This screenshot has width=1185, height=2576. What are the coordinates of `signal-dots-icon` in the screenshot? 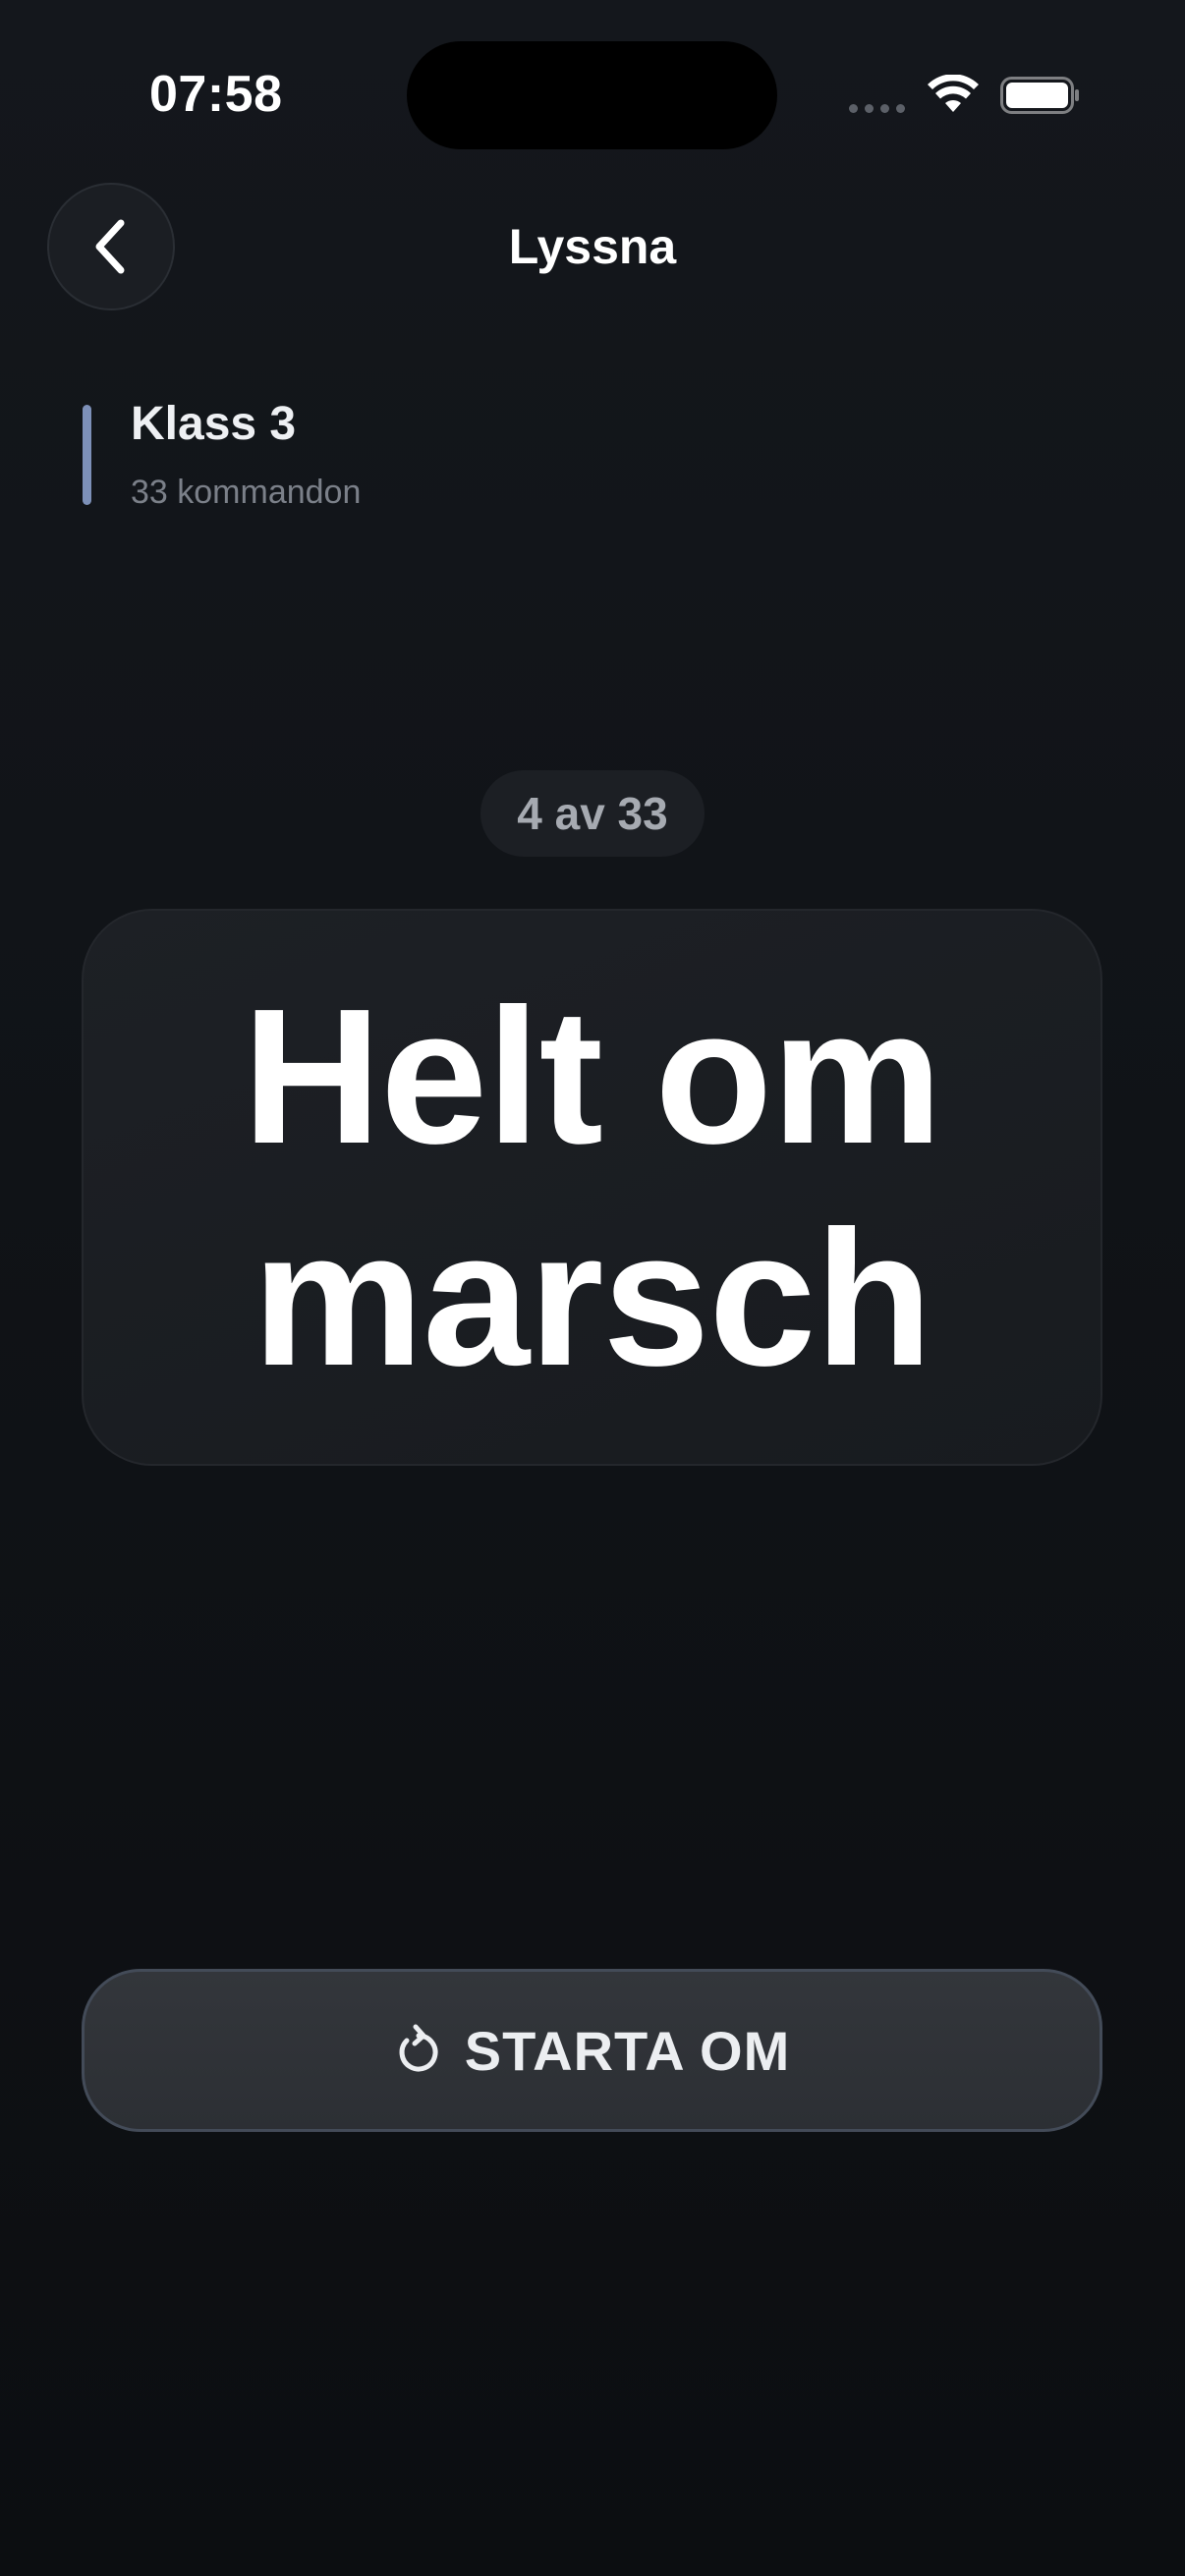 It's located at (877, 108).